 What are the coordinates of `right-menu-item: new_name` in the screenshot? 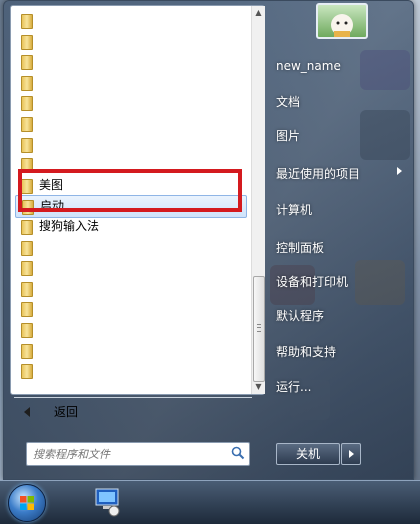 It's located at (308, 66).